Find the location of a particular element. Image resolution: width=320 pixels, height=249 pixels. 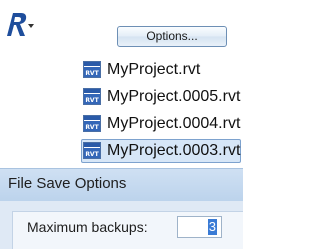

dialog-titlebar: File Save Options is located at coordinates (121, 184).